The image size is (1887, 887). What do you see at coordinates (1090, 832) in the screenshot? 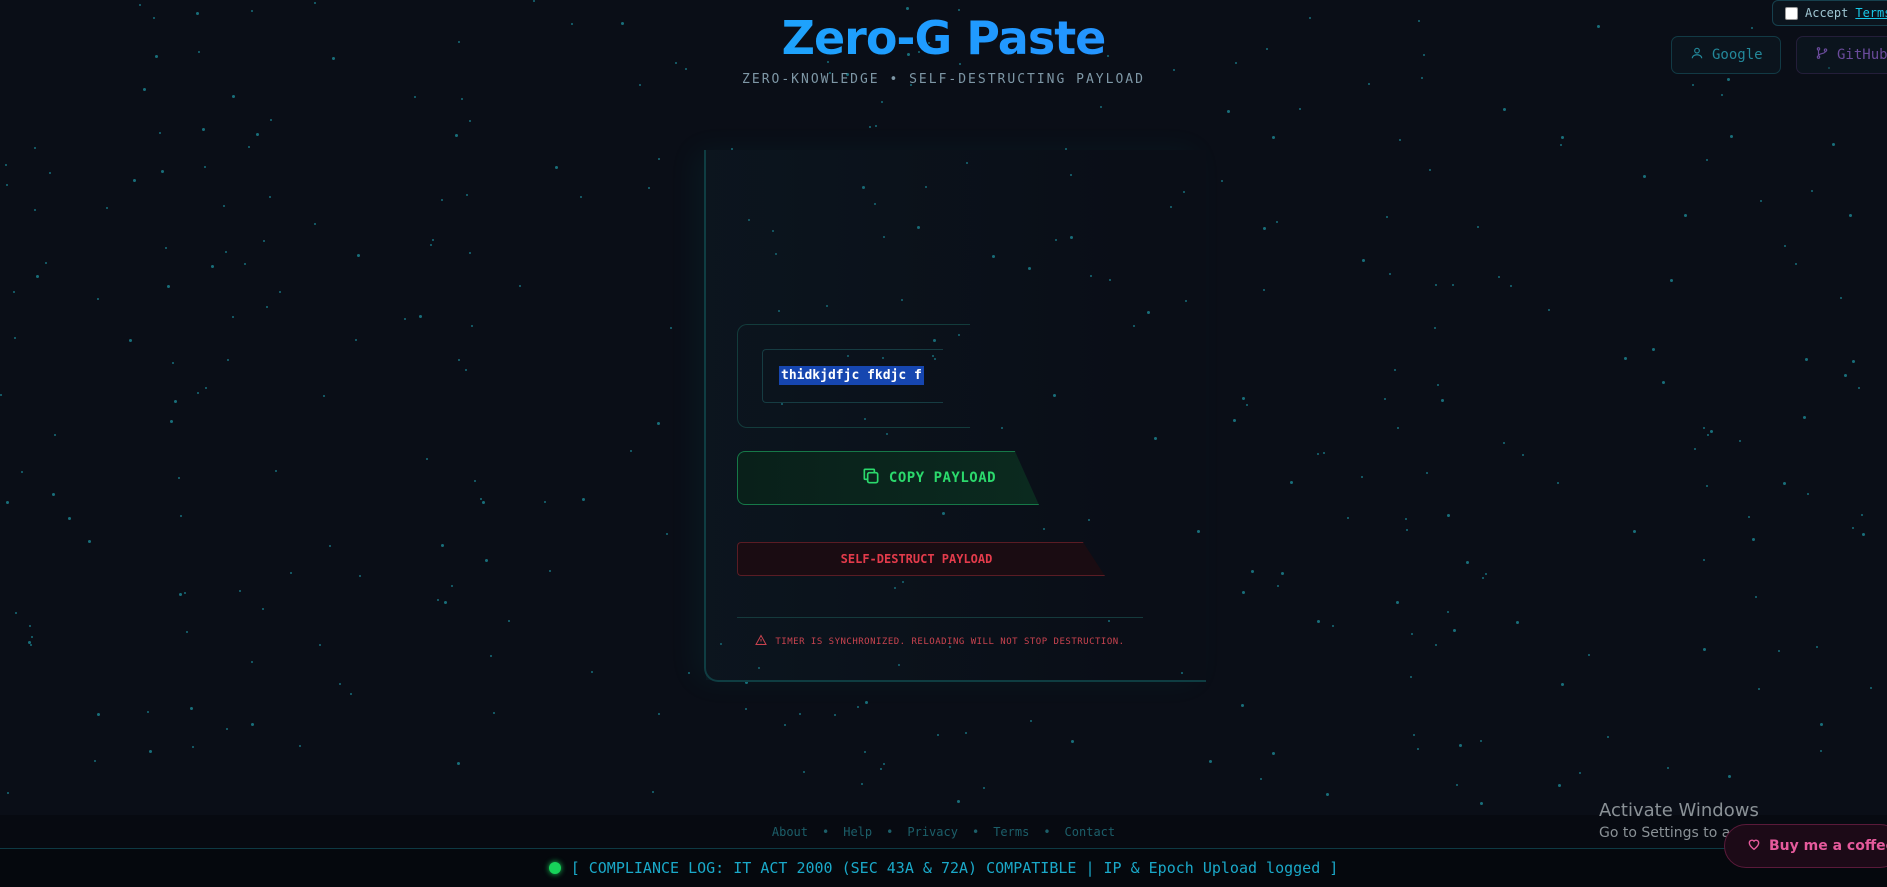
I see `footer-link-contact: Contact` at bounding box center [1090, 832].